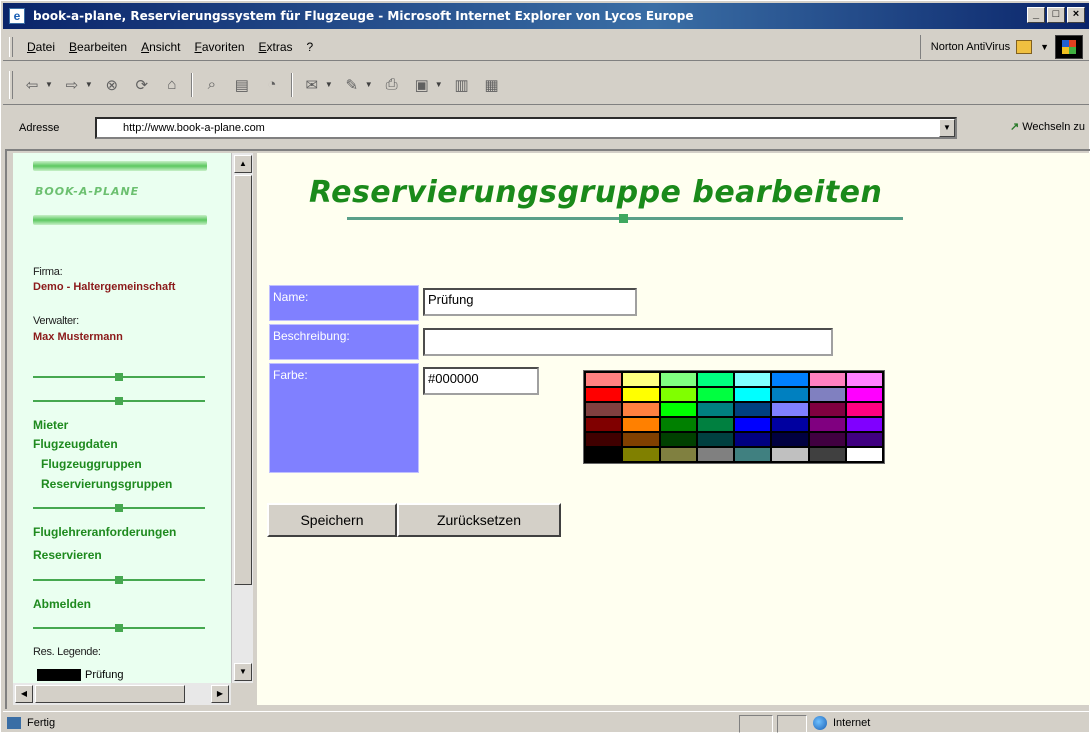 The image size is (1090, 733). I want to click on history-icon: ◔, so click(272, 85).